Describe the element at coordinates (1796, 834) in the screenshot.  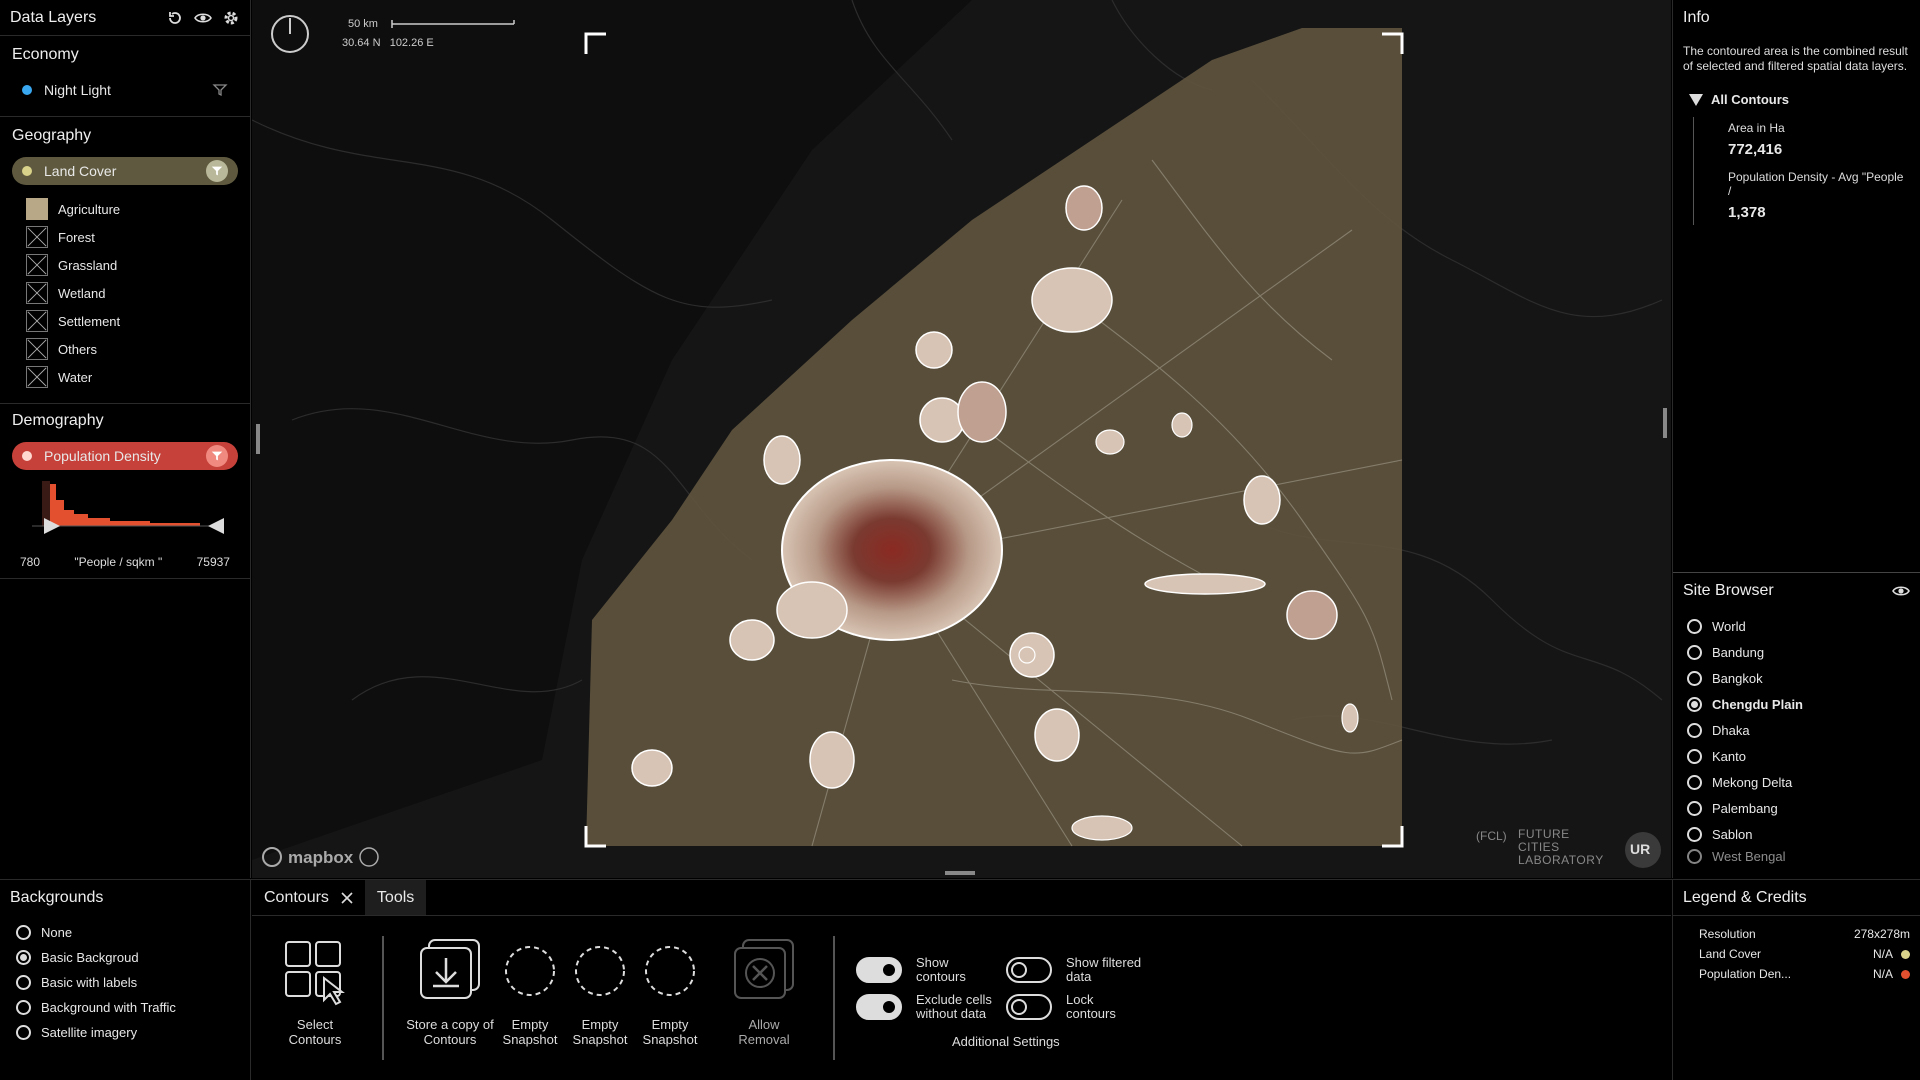
I see `site-item-sablon: Sablon` at that location.